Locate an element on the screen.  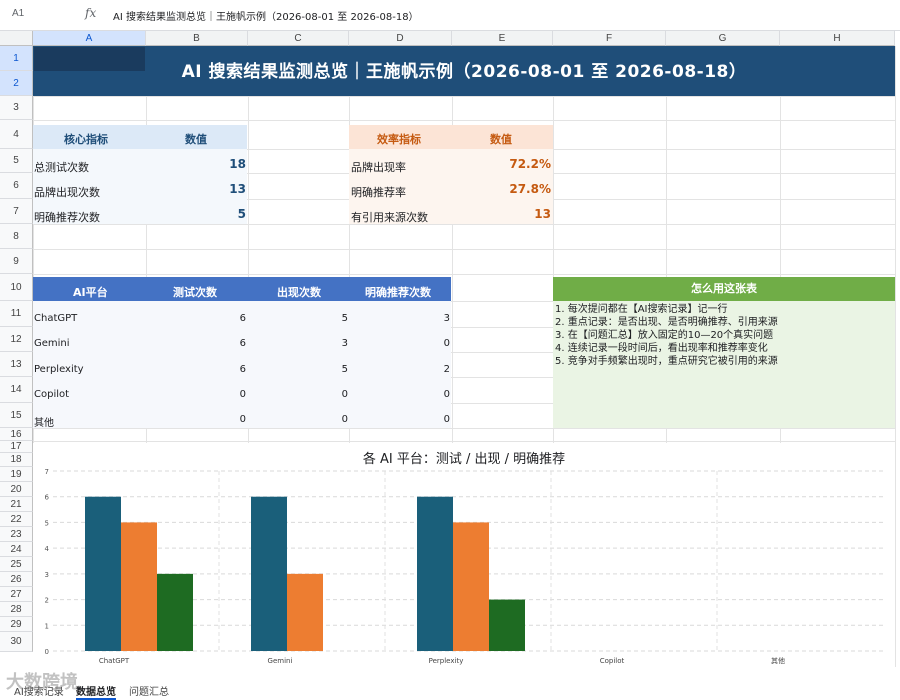
chart-title: 各 AI 平台：测试 / 出现 / 明确推荐 is located at coordinates (464, 459).